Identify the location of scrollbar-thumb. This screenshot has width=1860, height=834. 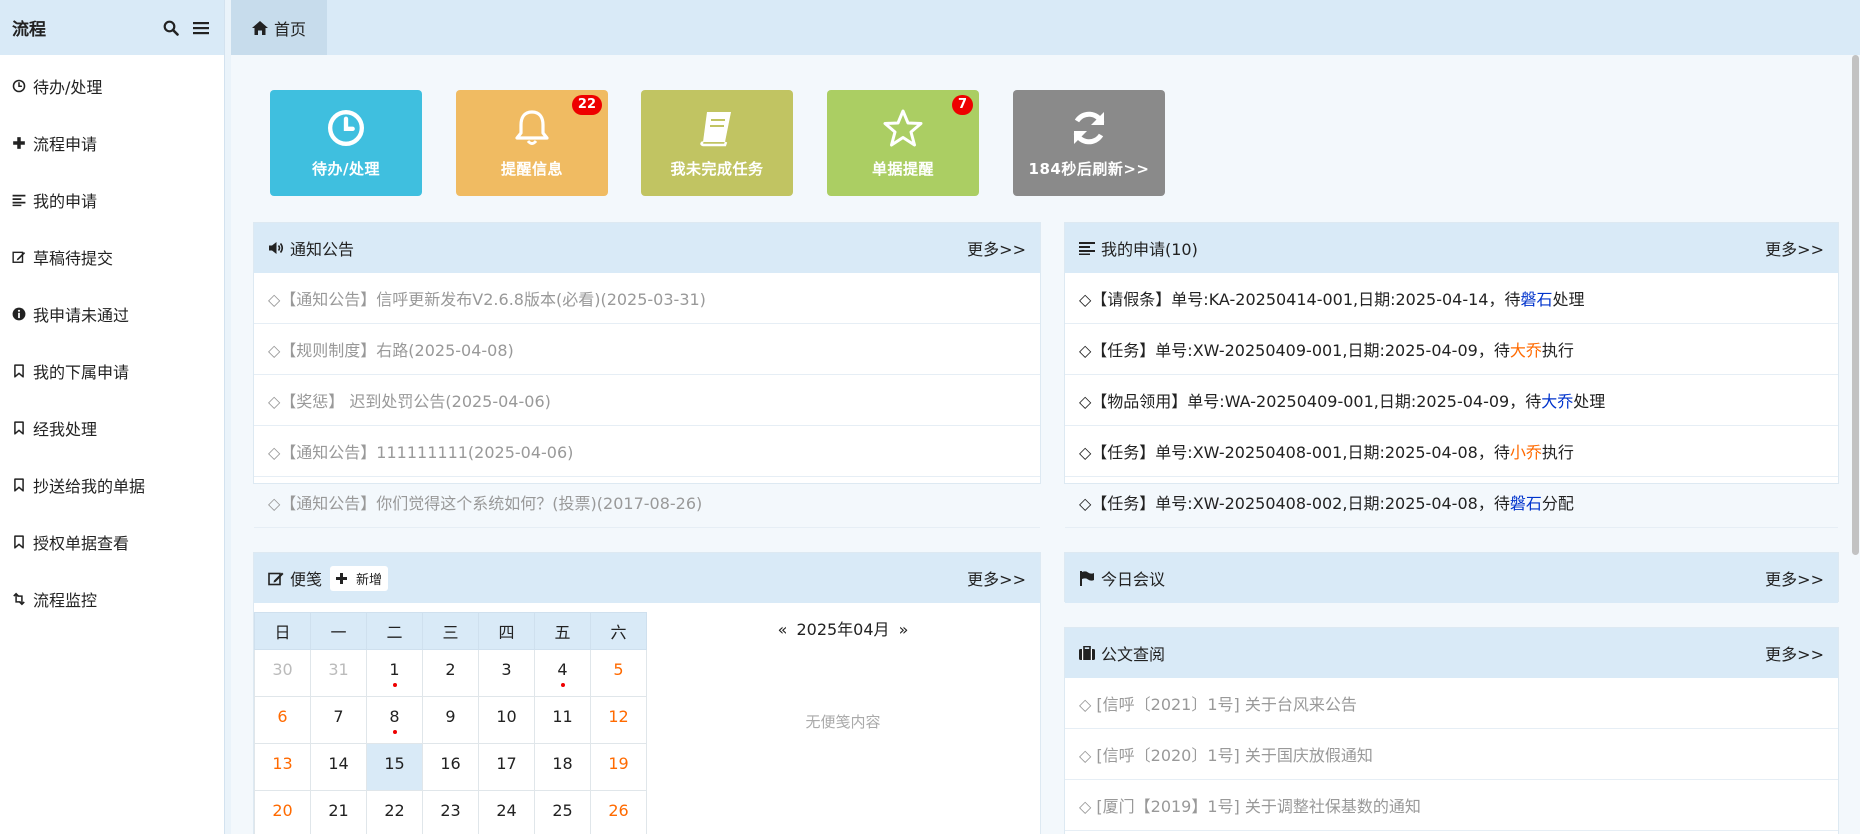
(1855, 305).